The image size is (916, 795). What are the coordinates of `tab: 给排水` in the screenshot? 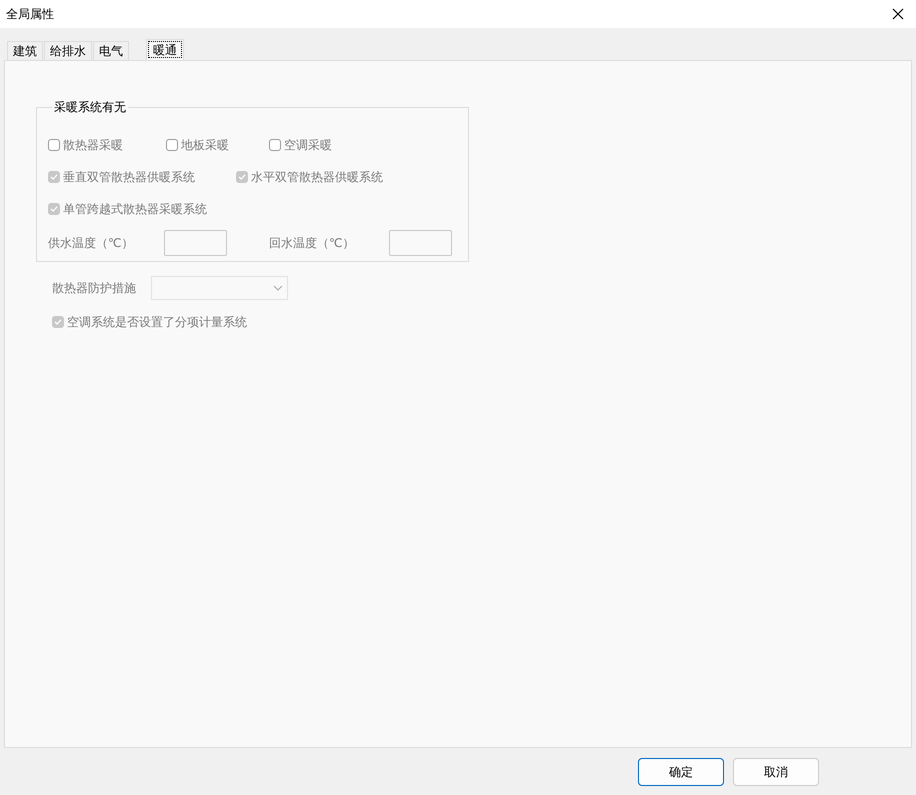 It's located at (68, 50).